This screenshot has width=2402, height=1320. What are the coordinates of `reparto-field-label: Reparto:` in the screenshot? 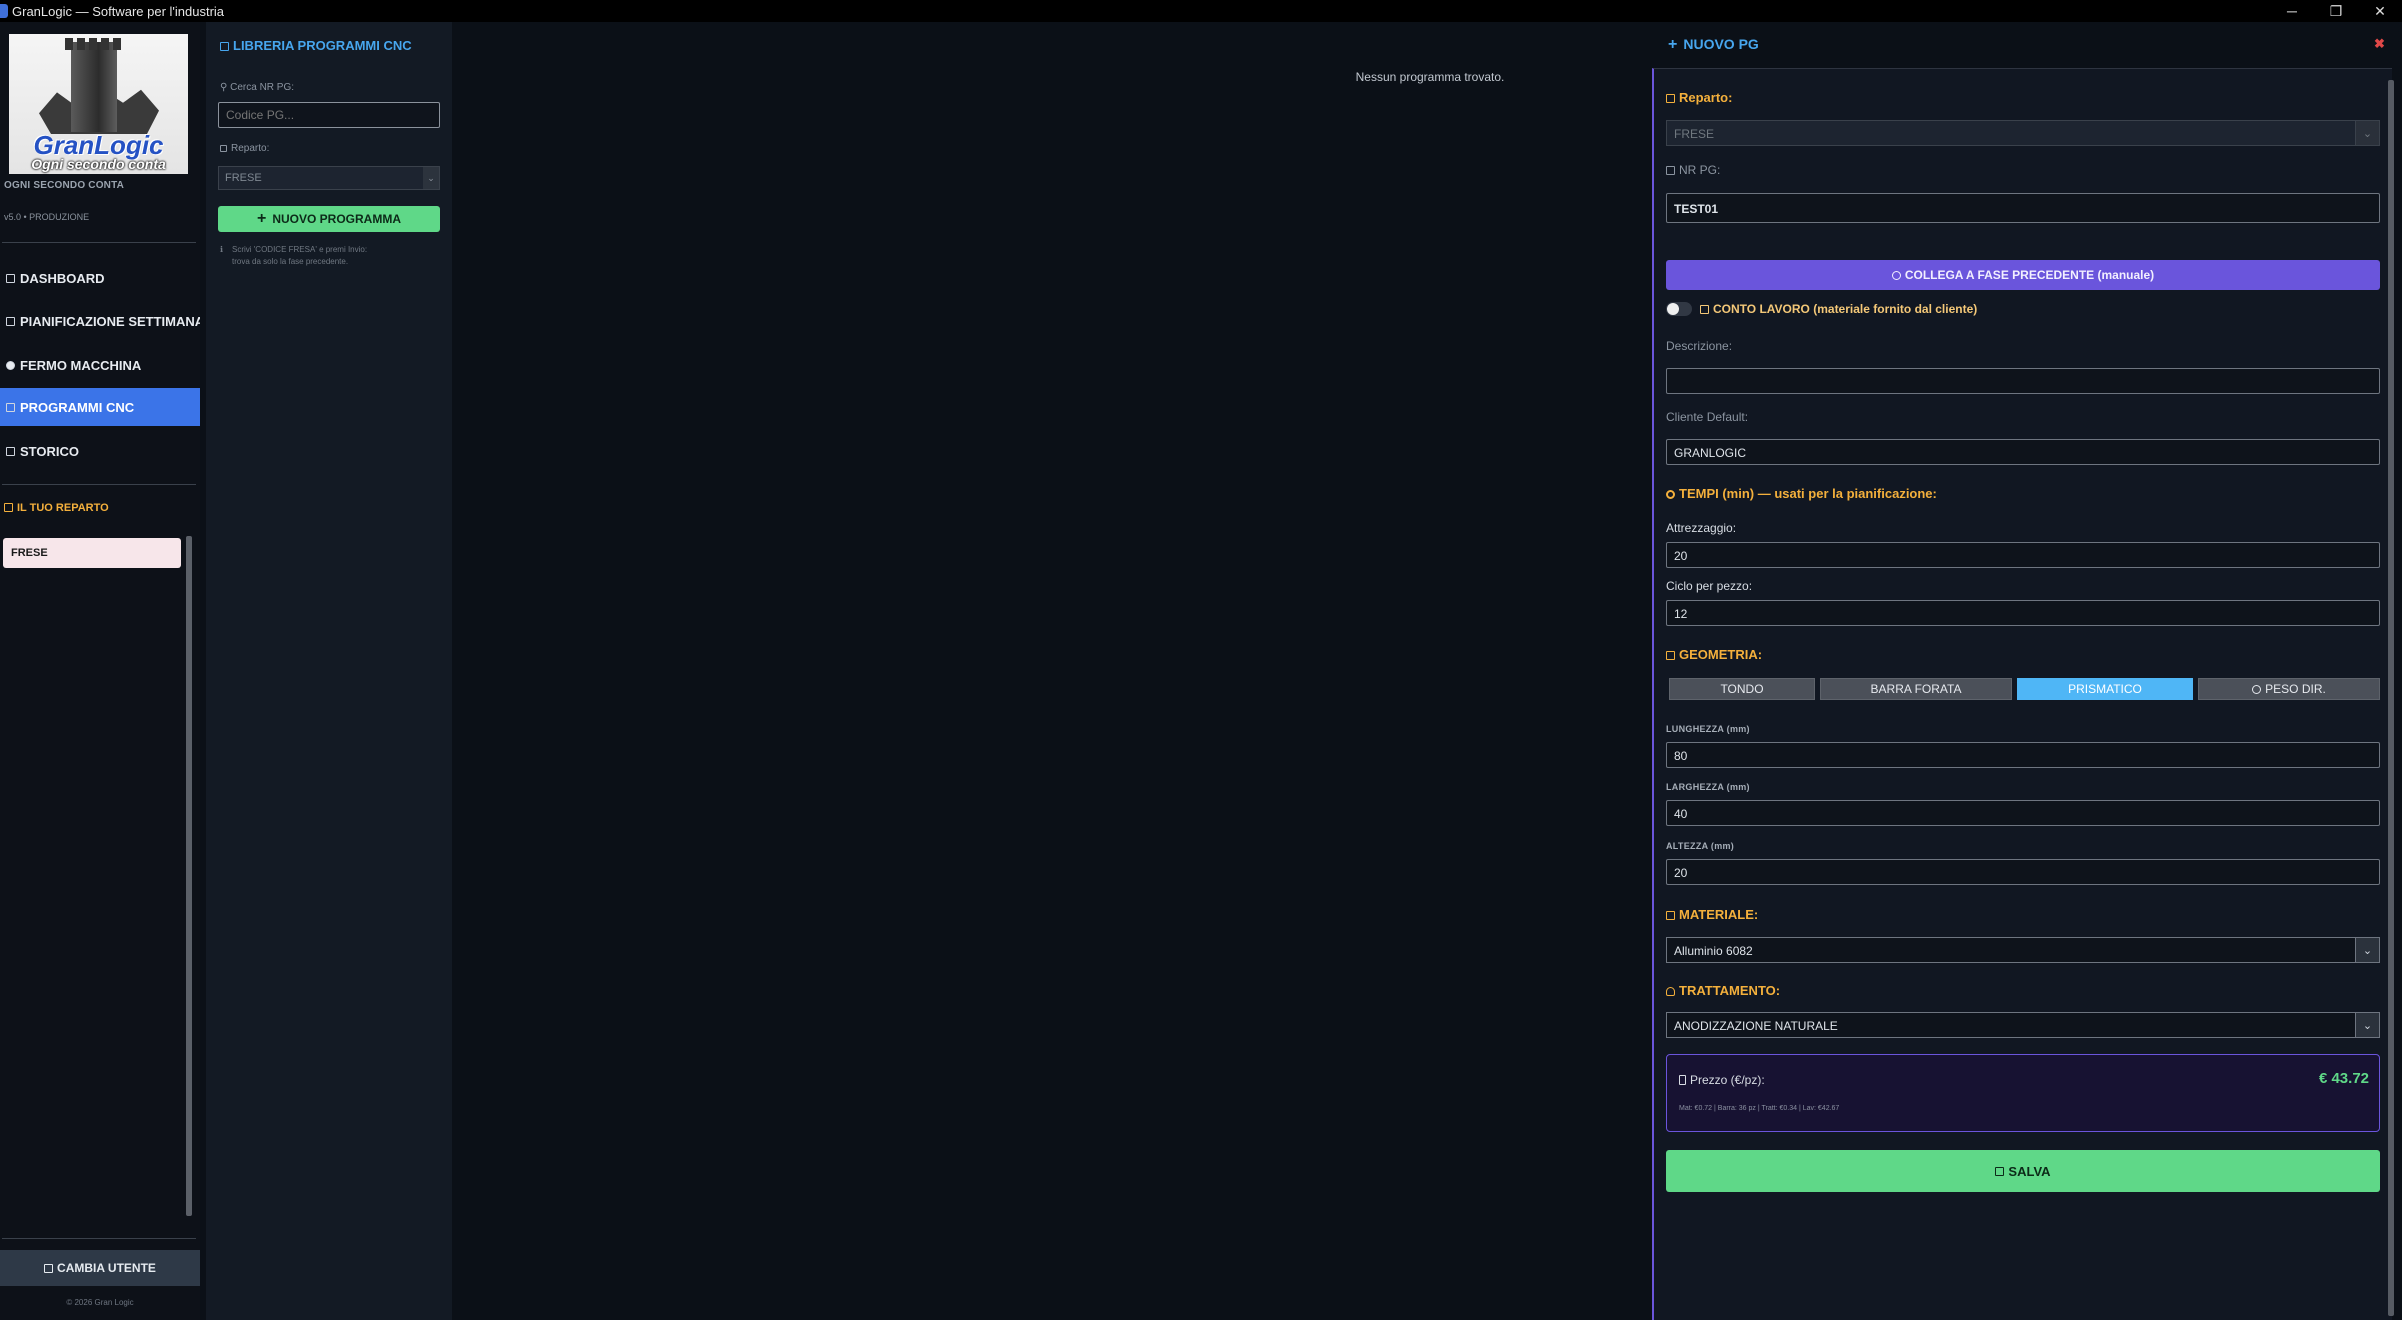 It's located at (1699, 97).